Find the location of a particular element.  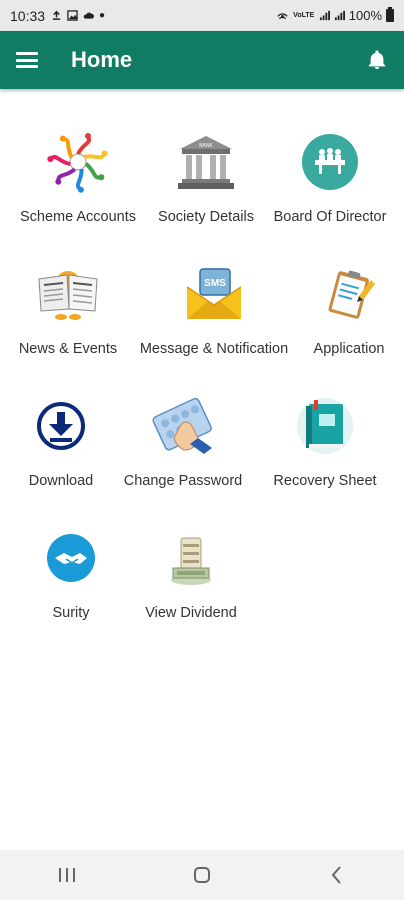

tile-label: Society Details is located at coordinates (206, 217).